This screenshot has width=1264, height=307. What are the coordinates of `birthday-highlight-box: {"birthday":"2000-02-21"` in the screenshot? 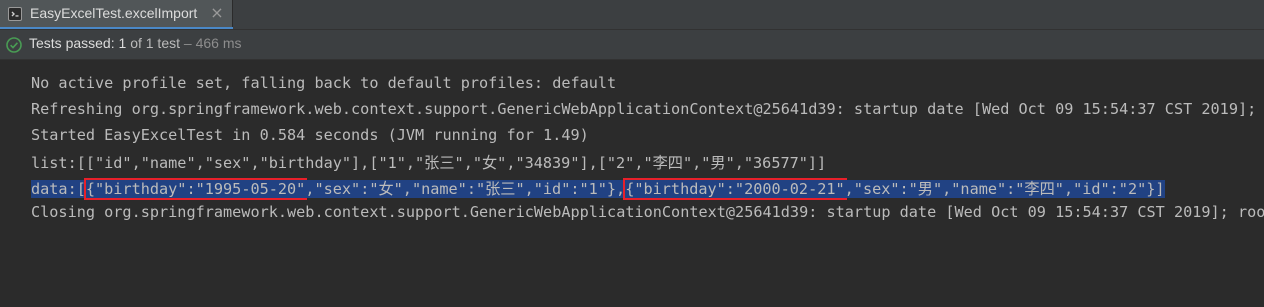 It's located at (735, 189).